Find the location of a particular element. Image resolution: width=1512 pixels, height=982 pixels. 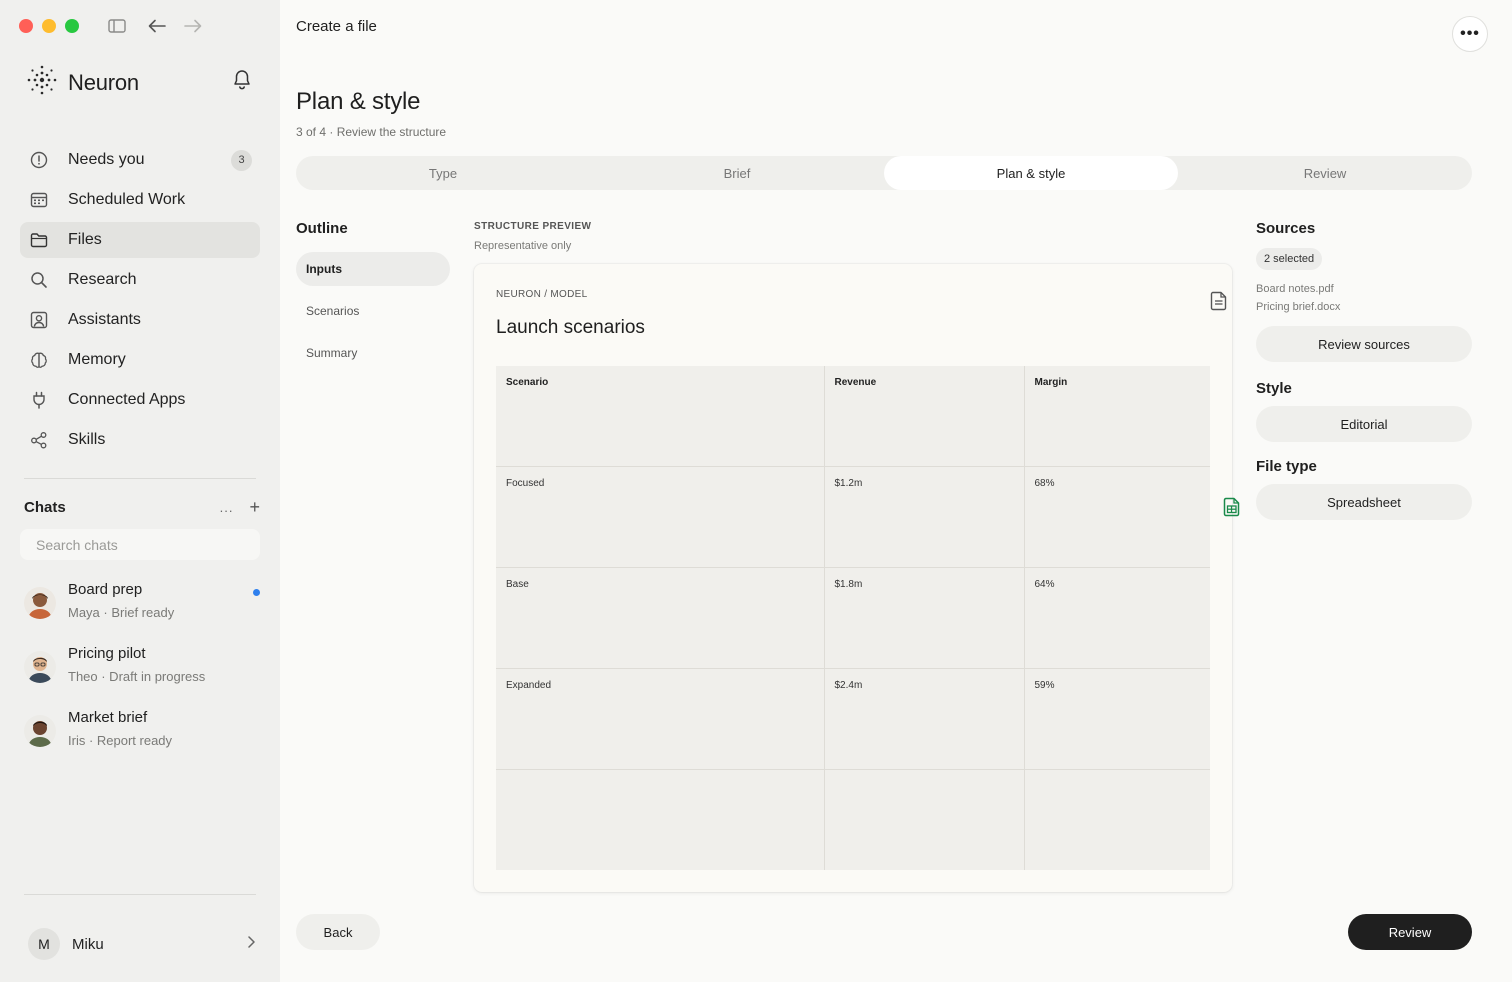

nav-label: Connected Apps is located at coordinates (127, 399).